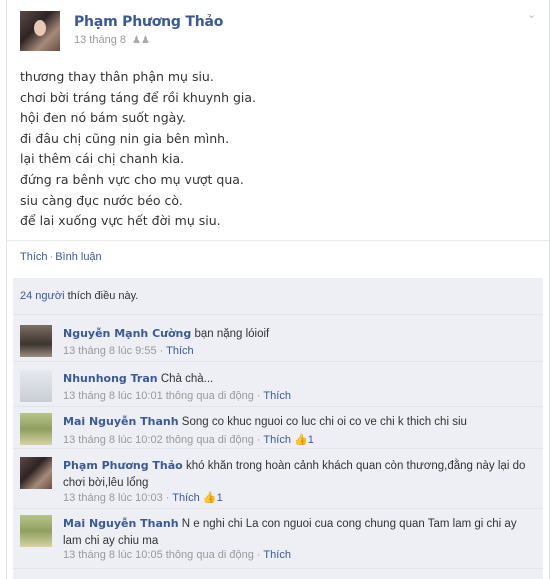  Describe the element at coordinates (100, 40) in the screenshot. I see `post-date: 13 tháng 8` at that location.